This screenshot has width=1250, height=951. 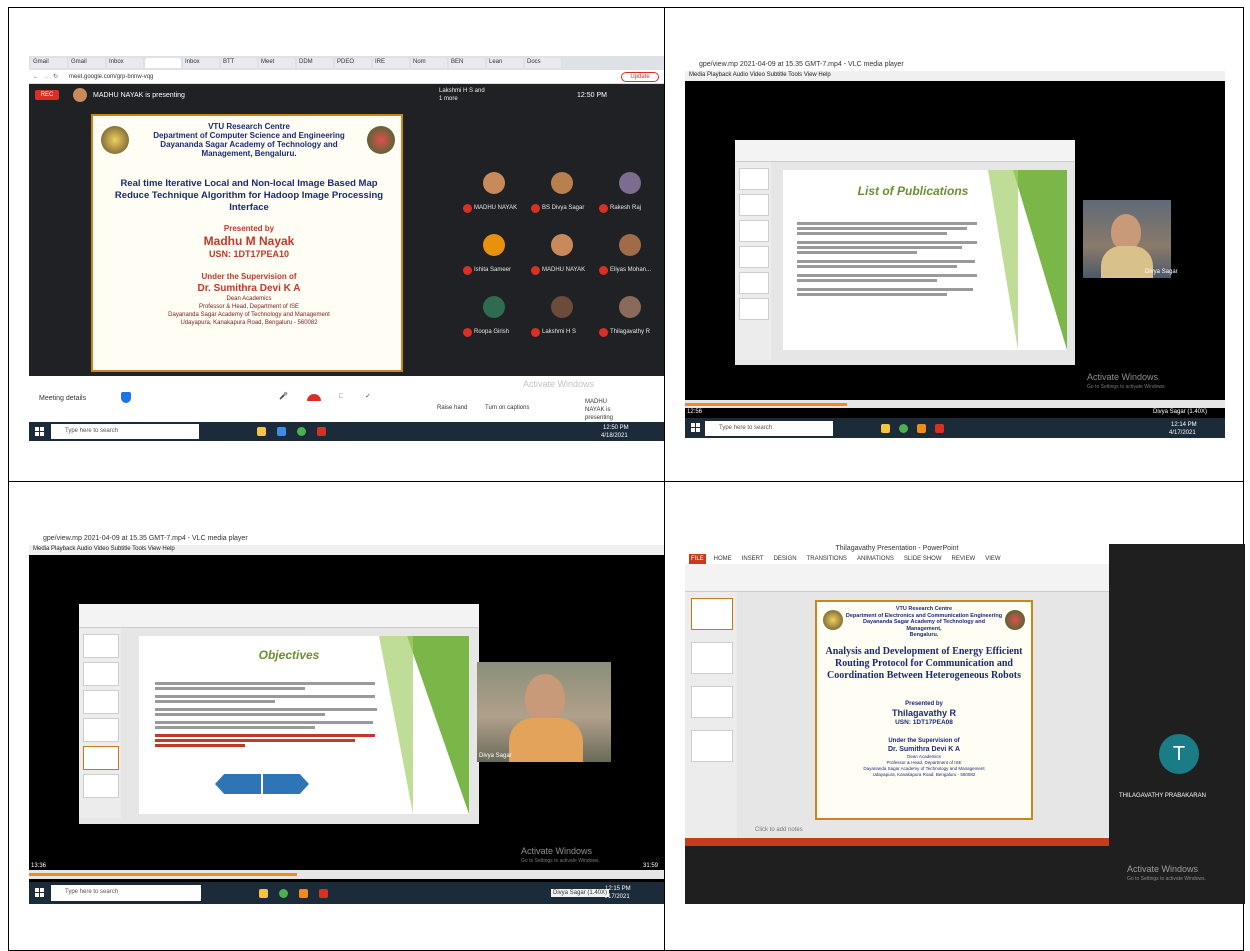 What do you see at coordinates (55, 77) in the screenshot?
I see `reload-icon: ↻` at bounding box center [55, 77].